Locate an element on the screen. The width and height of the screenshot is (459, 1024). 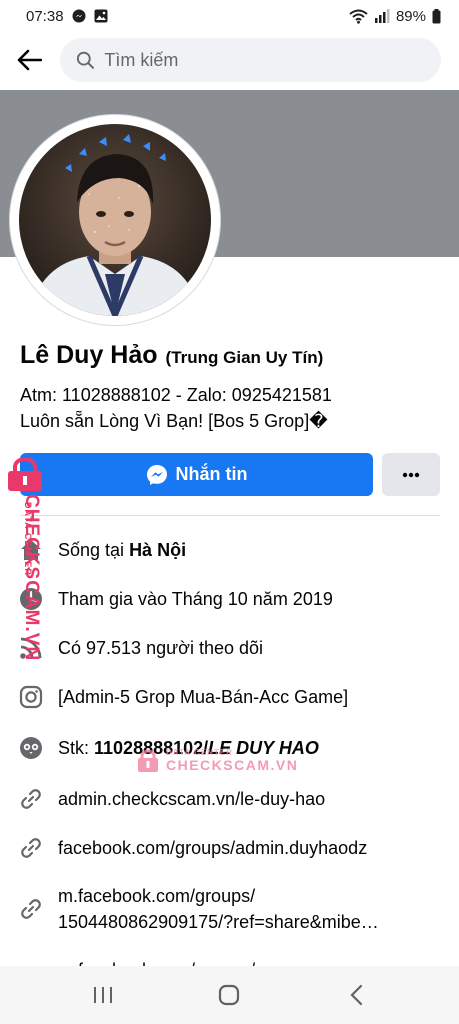
profile-name: Lê Duy Hảo is located at coordinates (89, 355).